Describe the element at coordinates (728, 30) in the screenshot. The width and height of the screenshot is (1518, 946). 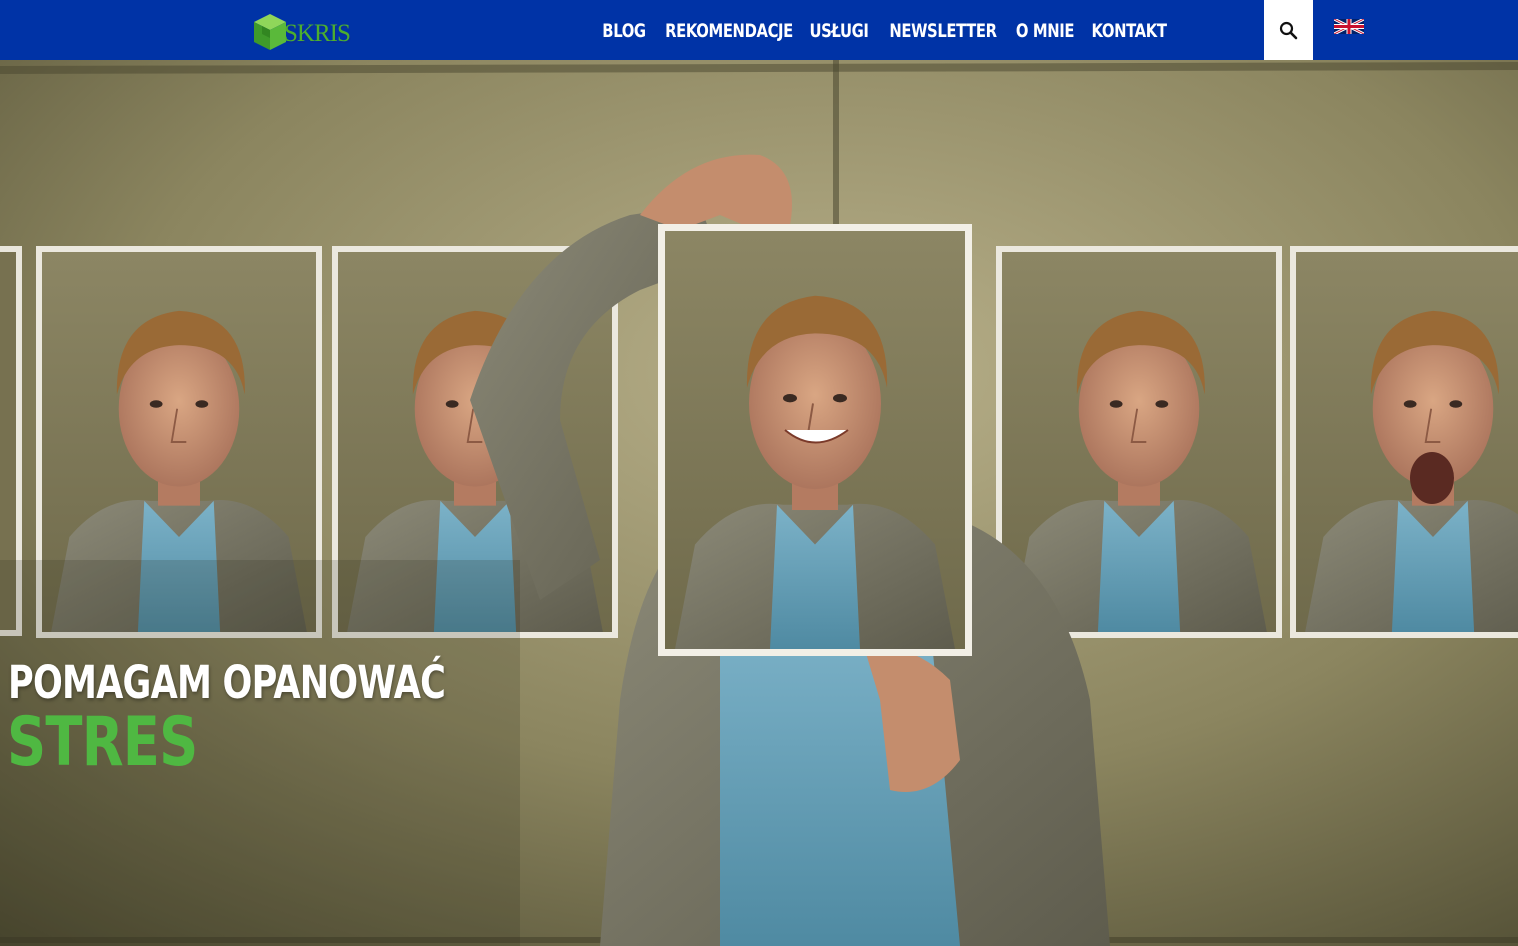
I see `nav-item-rekomendacje: REKOMENDACJE` at that location.